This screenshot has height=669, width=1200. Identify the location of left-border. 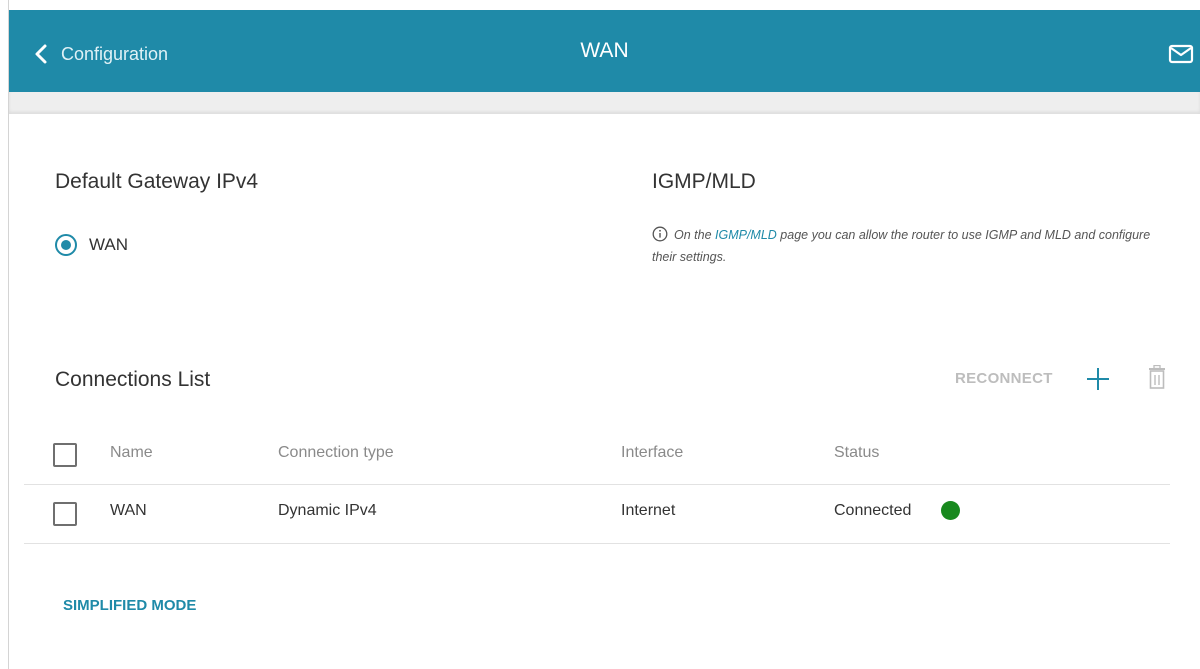
(4, 334).